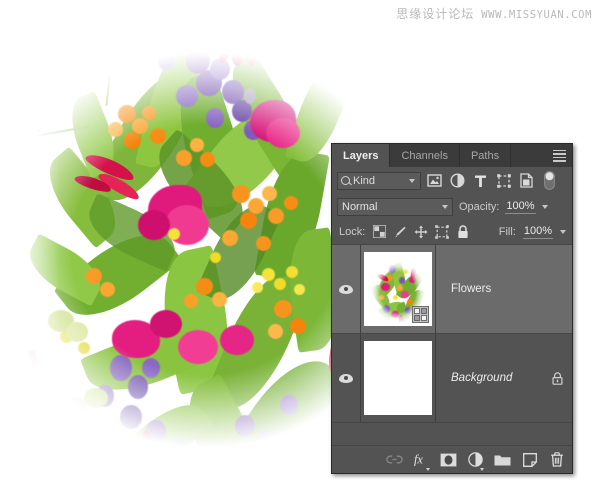 The image size is (600, 500). I want to click on hamburger-menu-icon, so click(559, 155).